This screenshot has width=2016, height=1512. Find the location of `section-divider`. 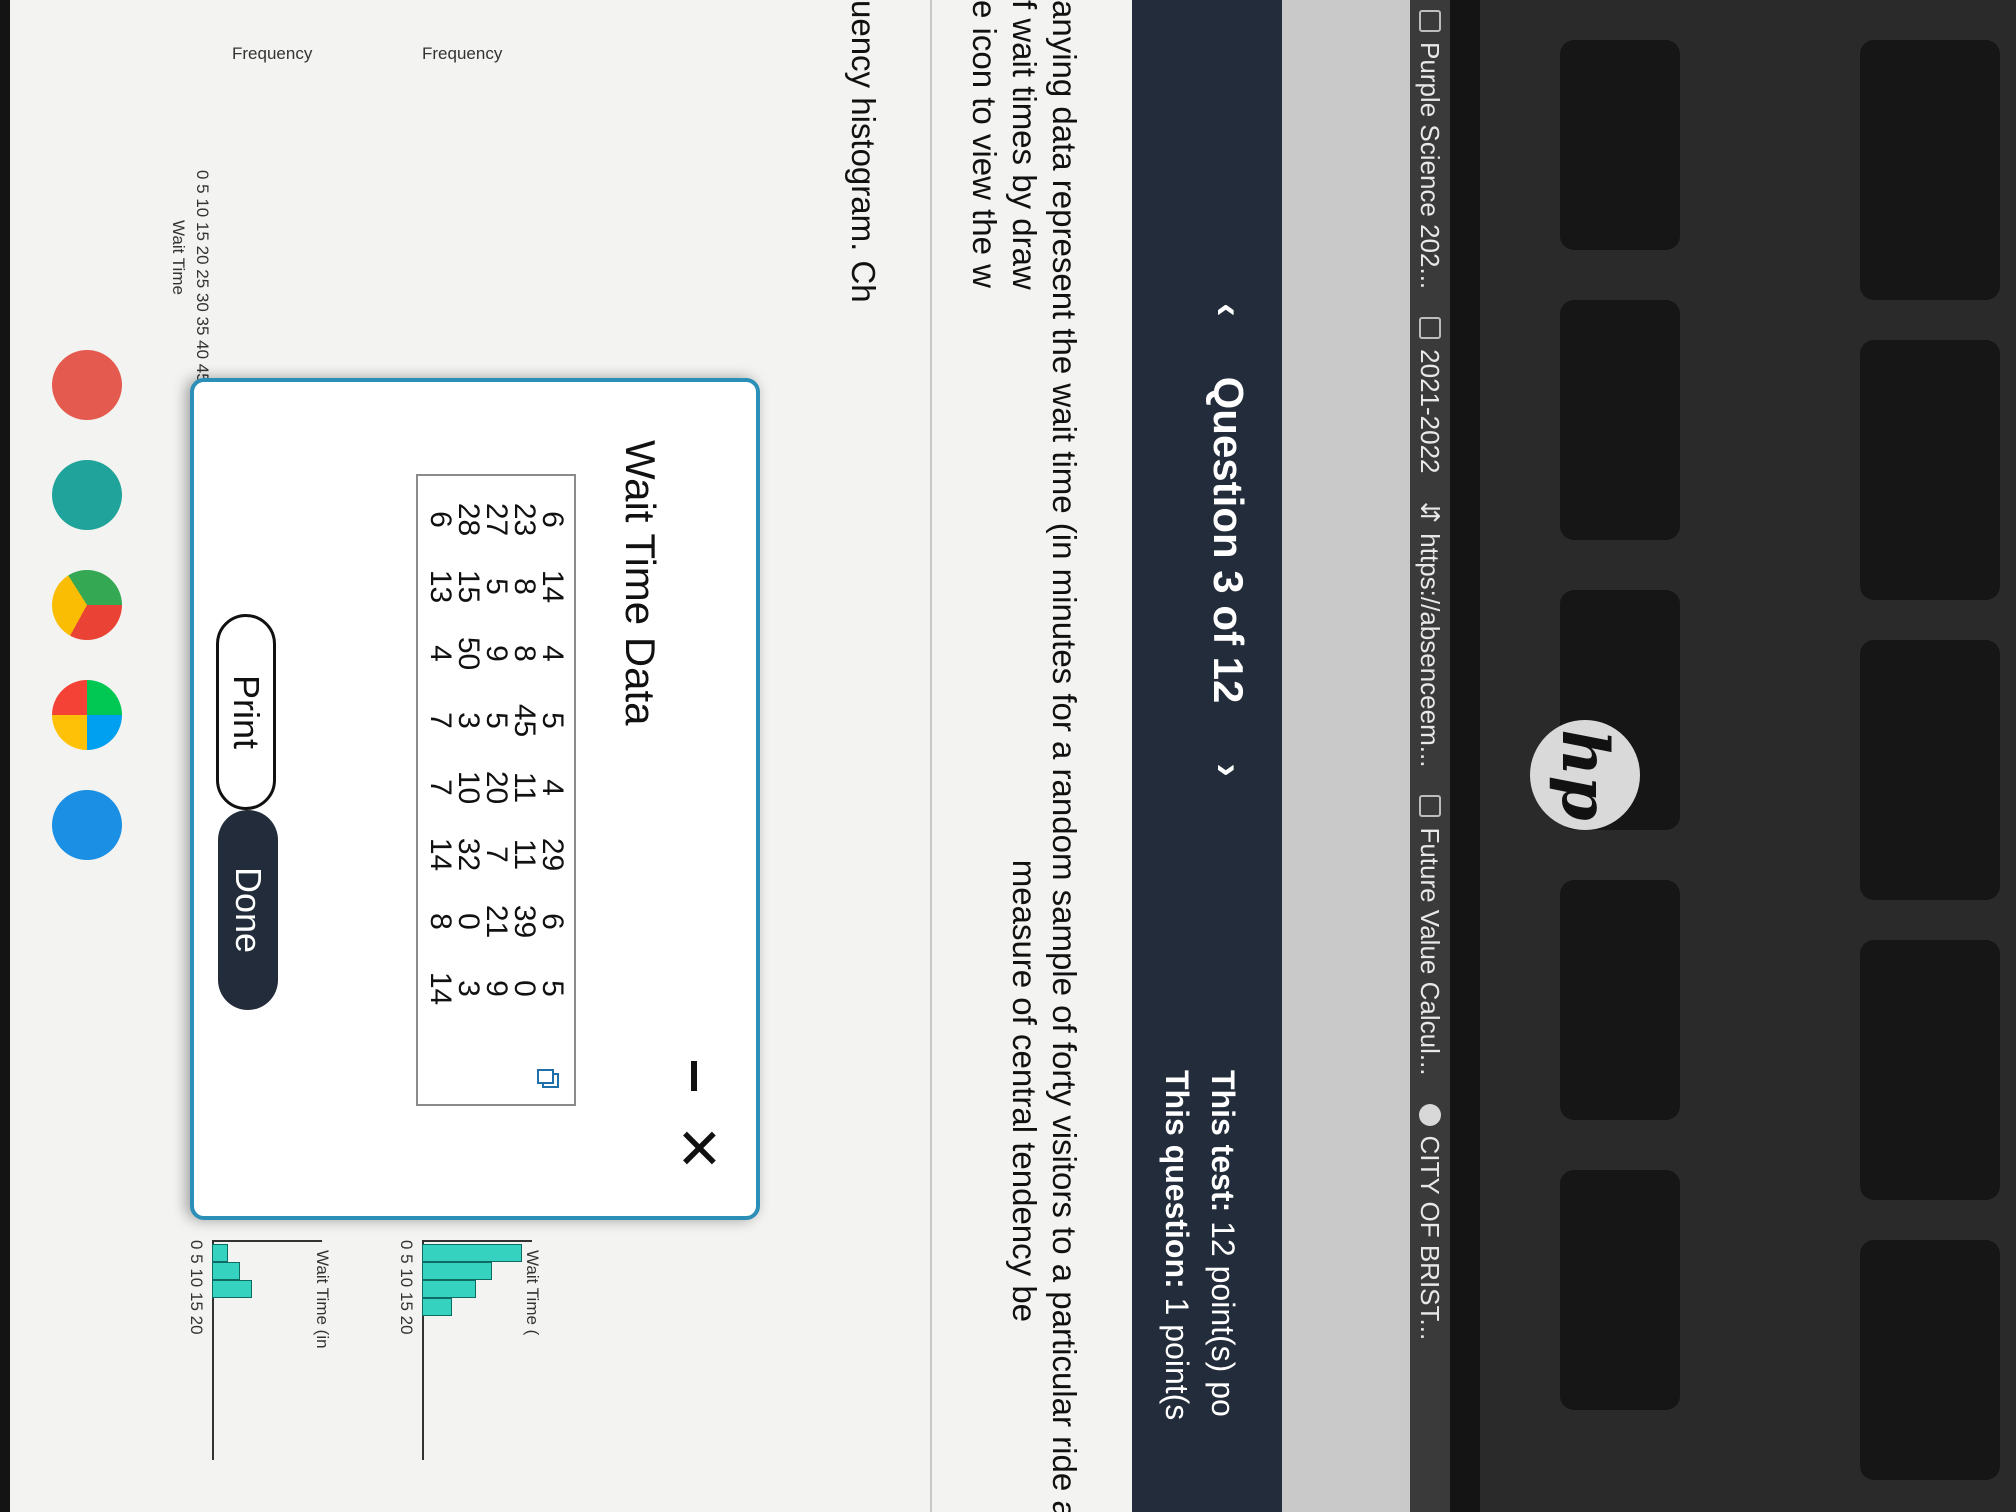

section-divider is located at coordinates (931, 756).